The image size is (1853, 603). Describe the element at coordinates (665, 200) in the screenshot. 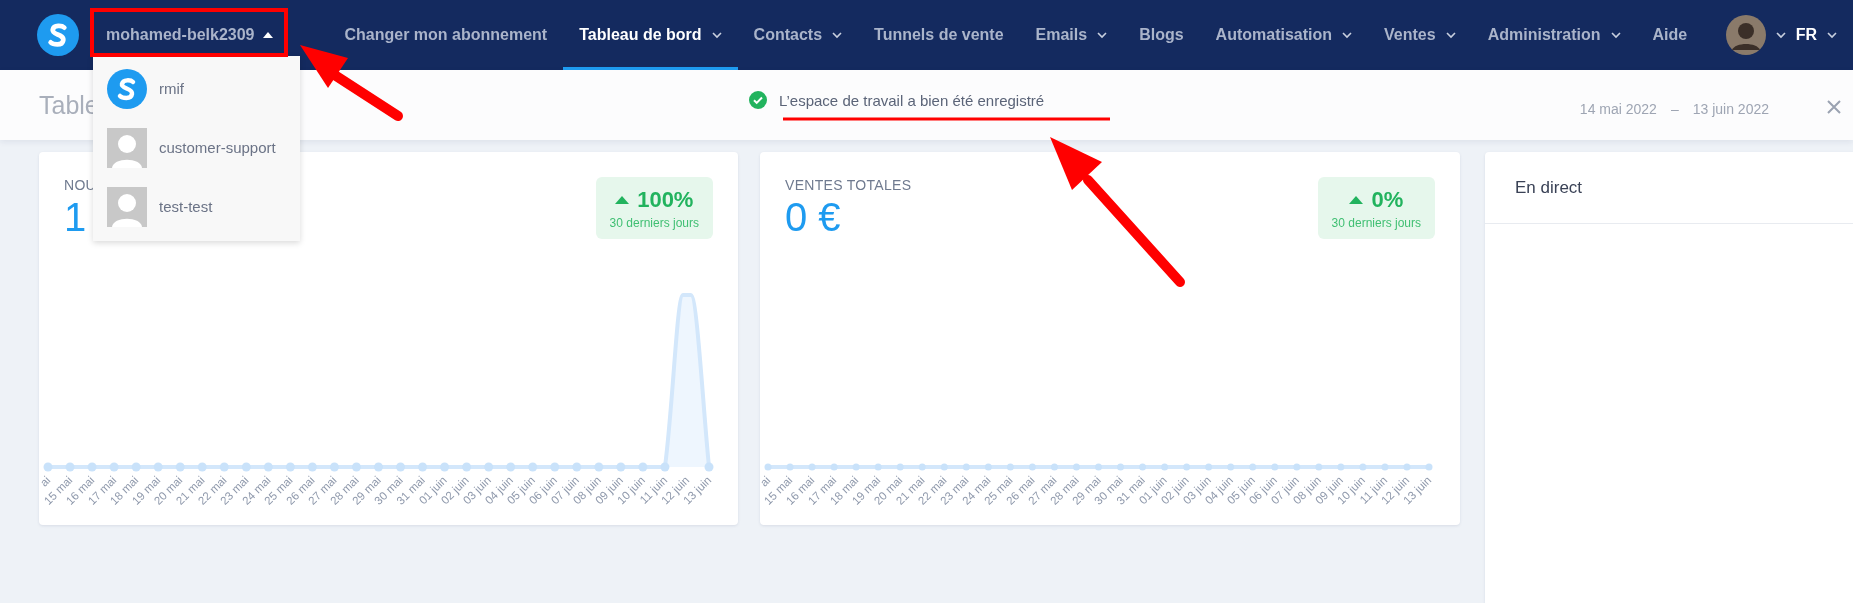

I see `change-percent: 100%` at that location.